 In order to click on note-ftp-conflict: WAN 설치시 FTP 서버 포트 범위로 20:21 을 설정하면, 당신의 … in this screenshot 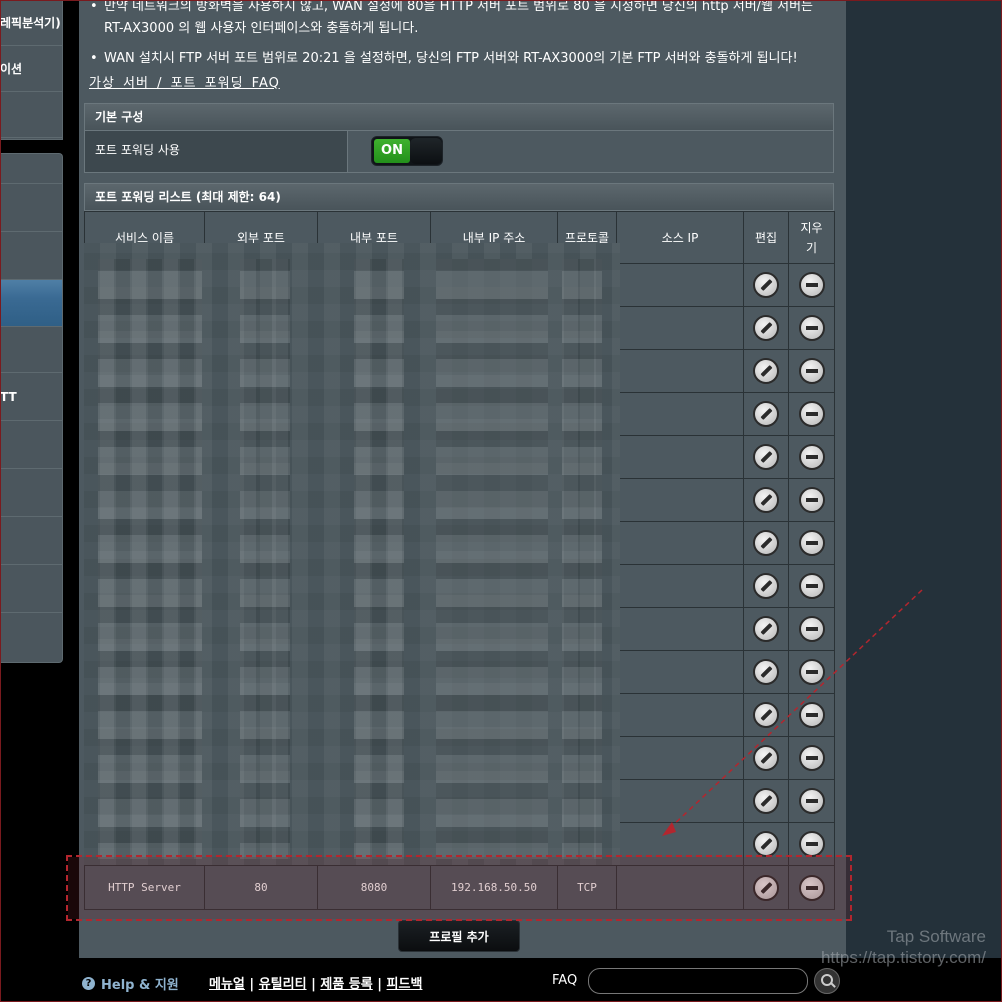, I will do `click(443, 59)`.